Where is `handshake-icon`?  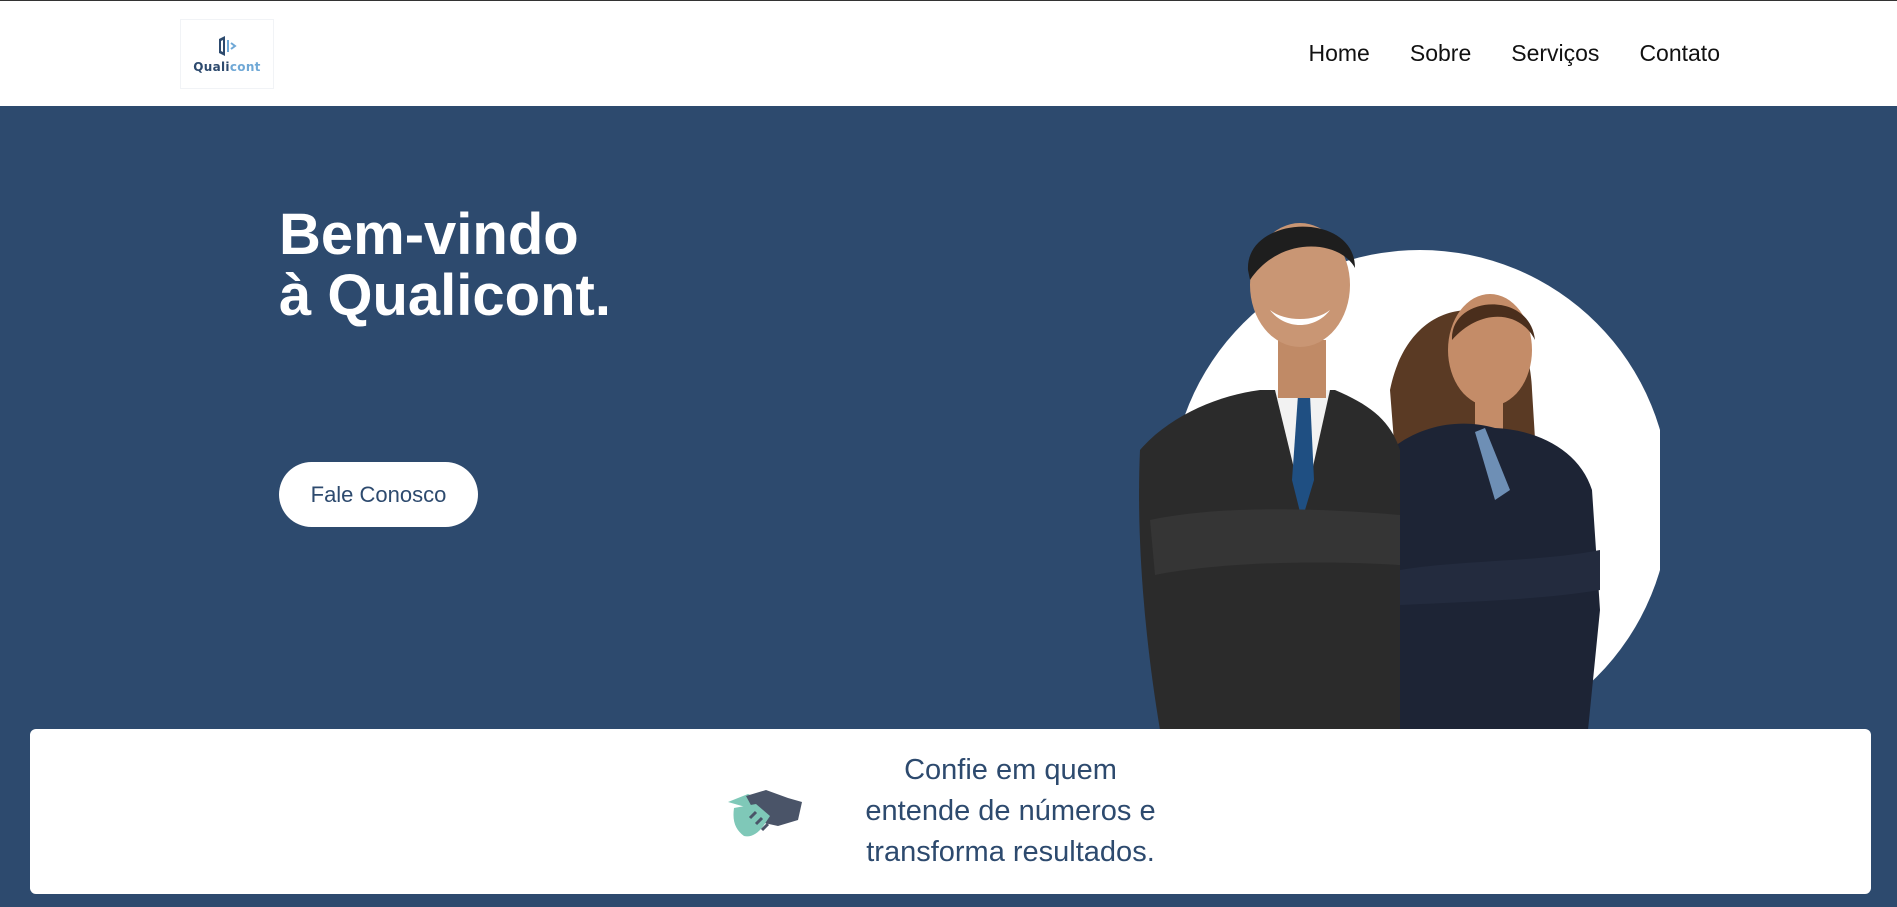
handshake-icon is located at coordinates (764, 812).